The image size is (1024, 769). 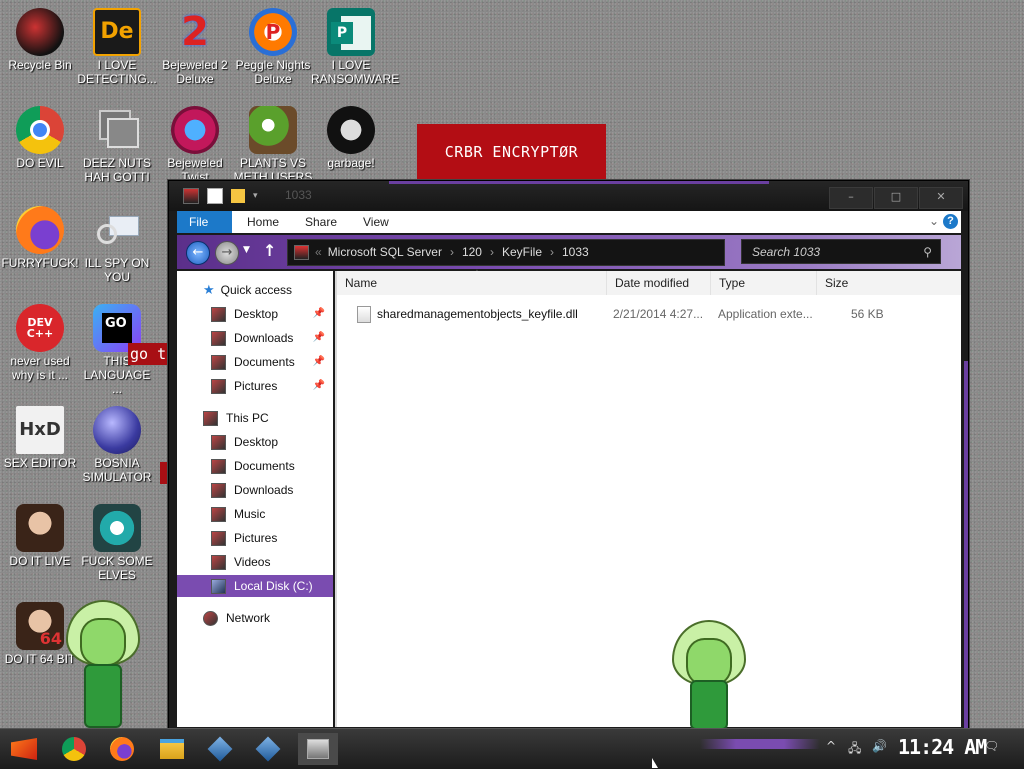 What do you see at coordinates (172, 749) in the screenshot?
I see `taskbar-file-explorer` at bounding box center [172, 749].